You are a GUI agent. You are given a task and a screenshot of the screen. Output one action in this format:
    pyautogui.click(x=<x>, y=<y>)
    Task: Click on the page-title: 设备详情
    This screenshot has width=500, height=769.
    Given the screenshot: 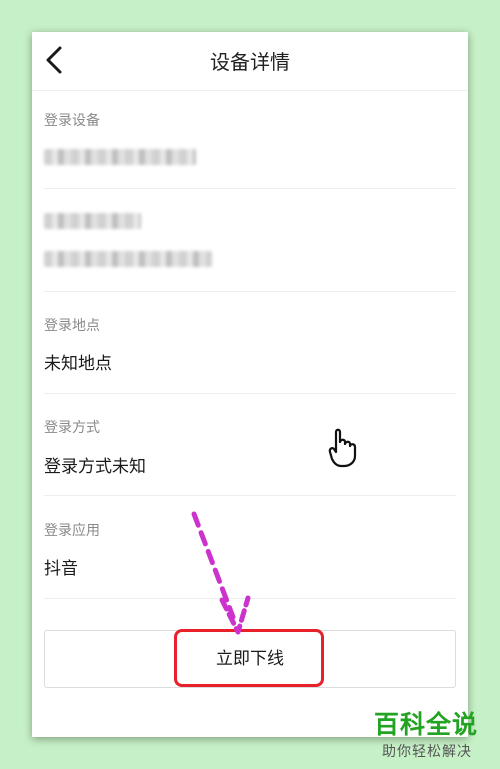 What is the action you would take?
    pyautogui.click(x=250, y=62)
    